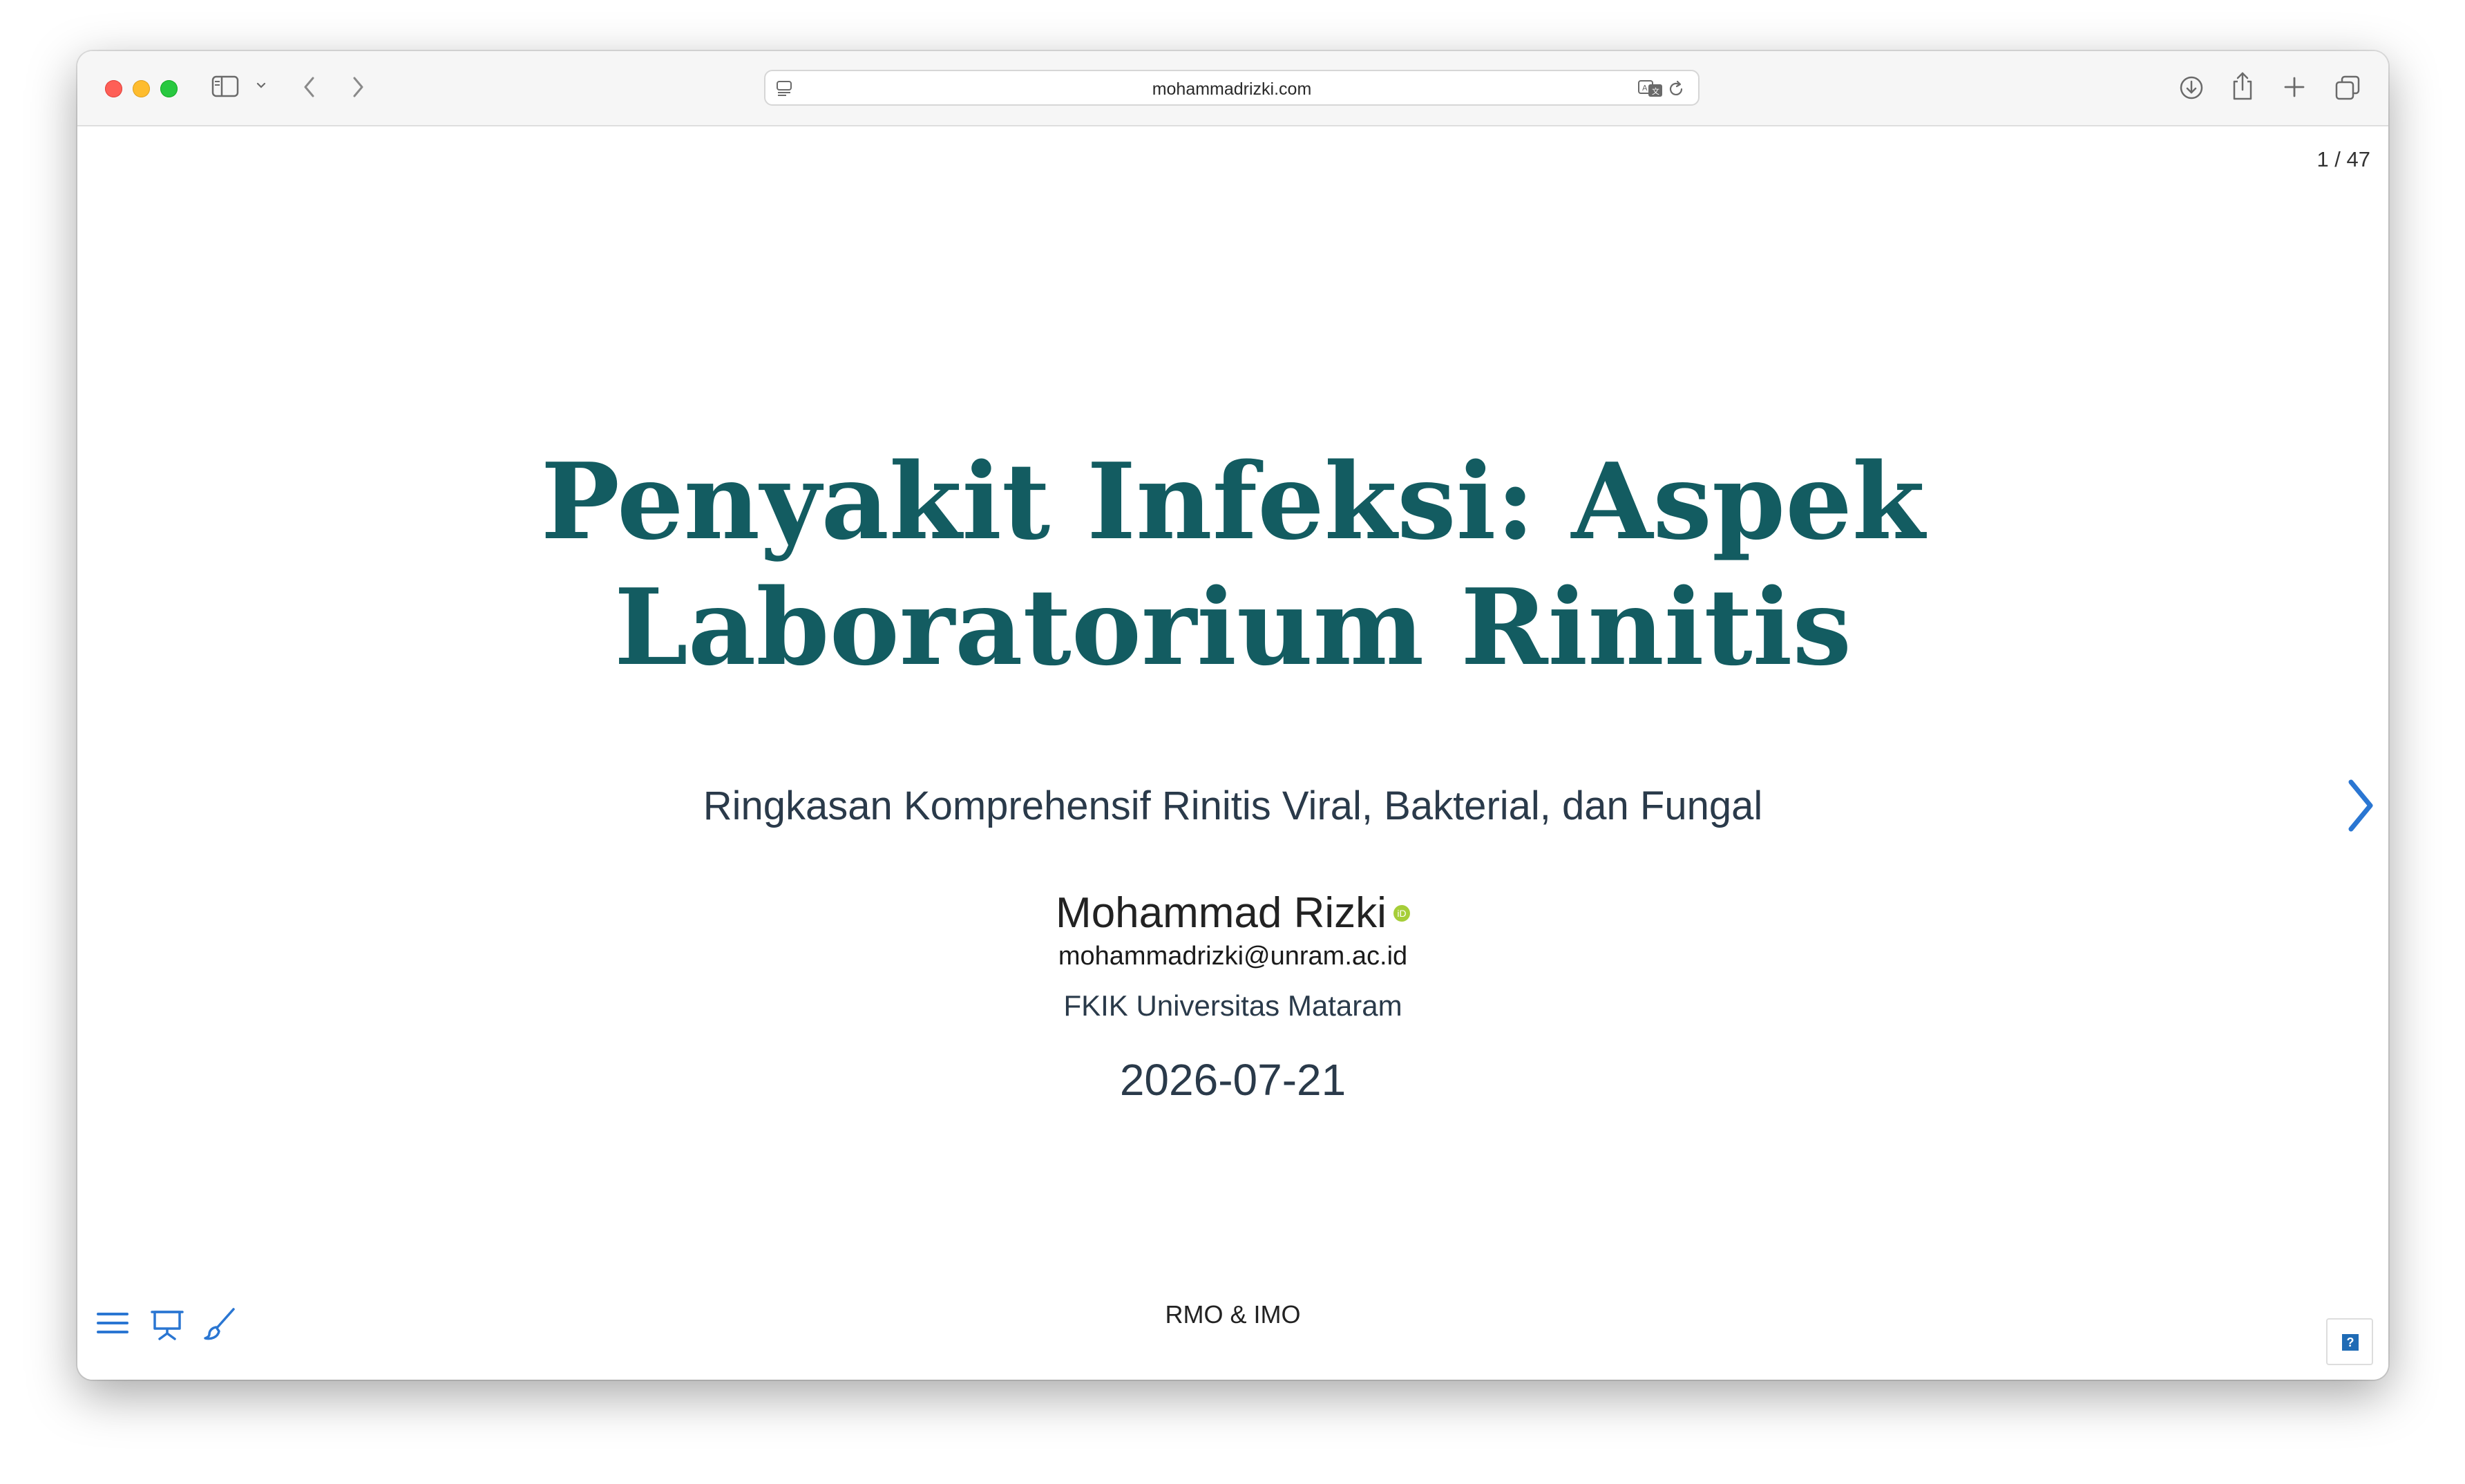  I want to click on slide-title-line-1: Penyakit Infeksi: Aspek, so click(1232, 501).